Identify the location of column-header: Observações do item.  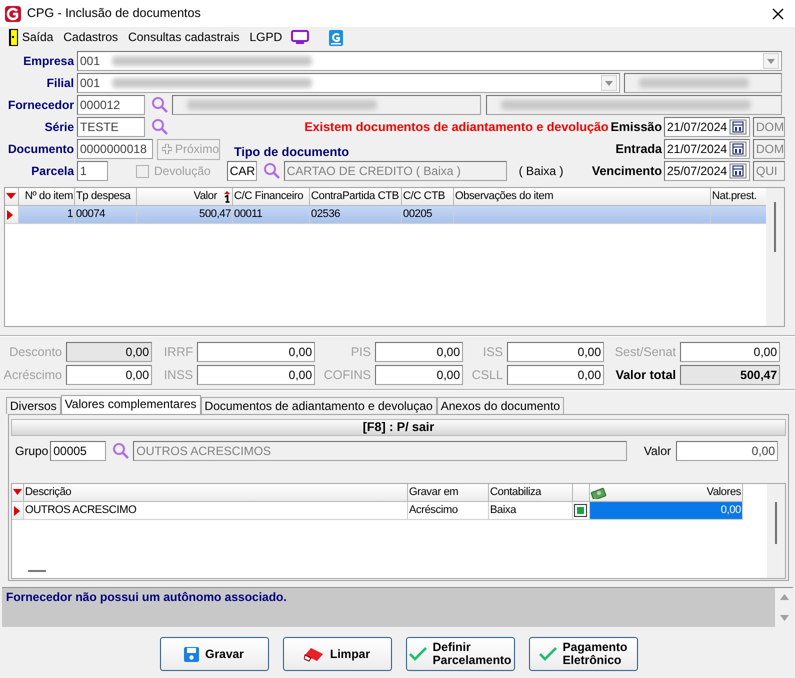
(582, 197).